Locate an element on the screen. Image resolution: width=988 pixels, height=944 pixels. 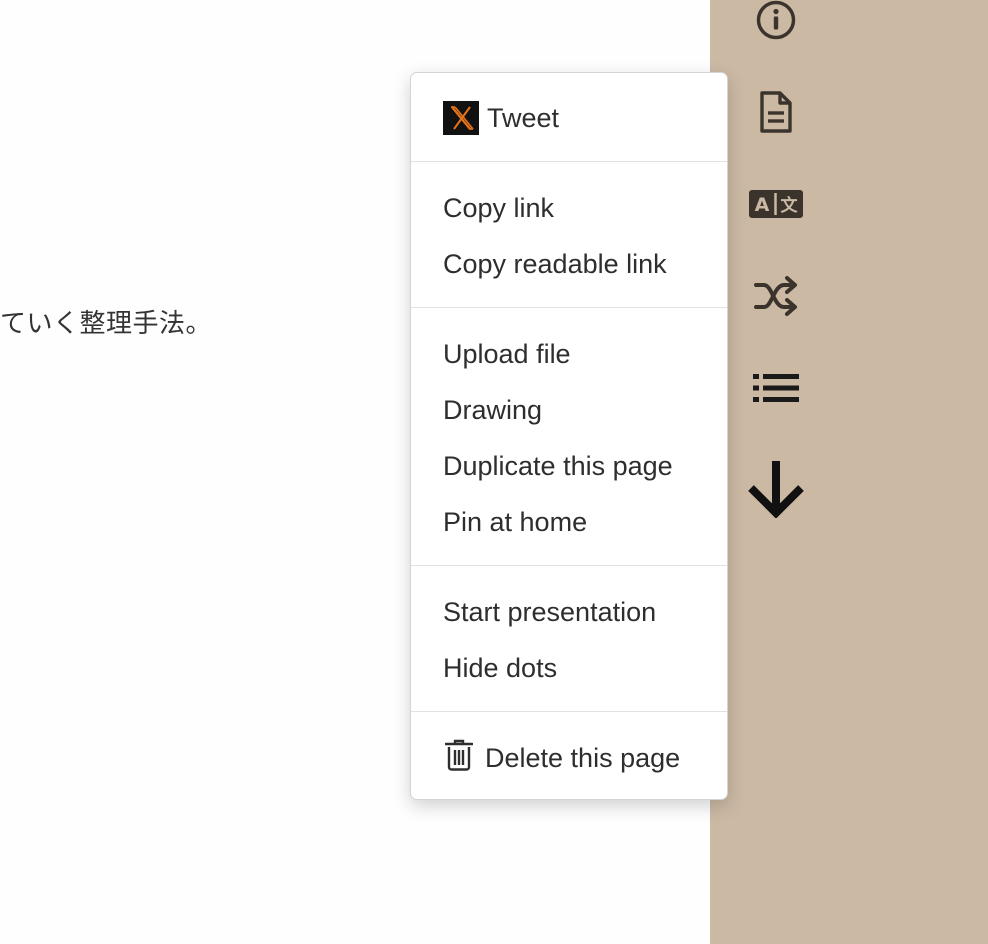
copy-readable-link-menu-item: Copy readable link is located at coordinates (569, 264).